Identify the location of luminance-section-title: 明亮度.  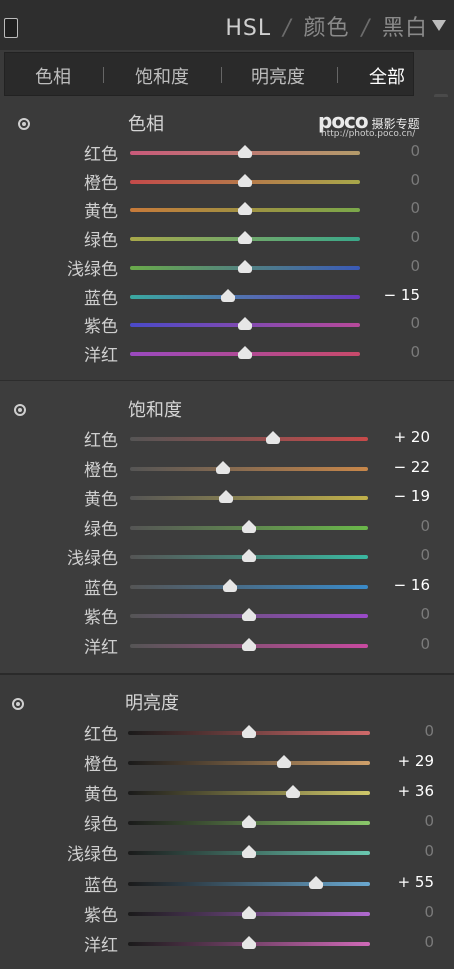
(152, 703).